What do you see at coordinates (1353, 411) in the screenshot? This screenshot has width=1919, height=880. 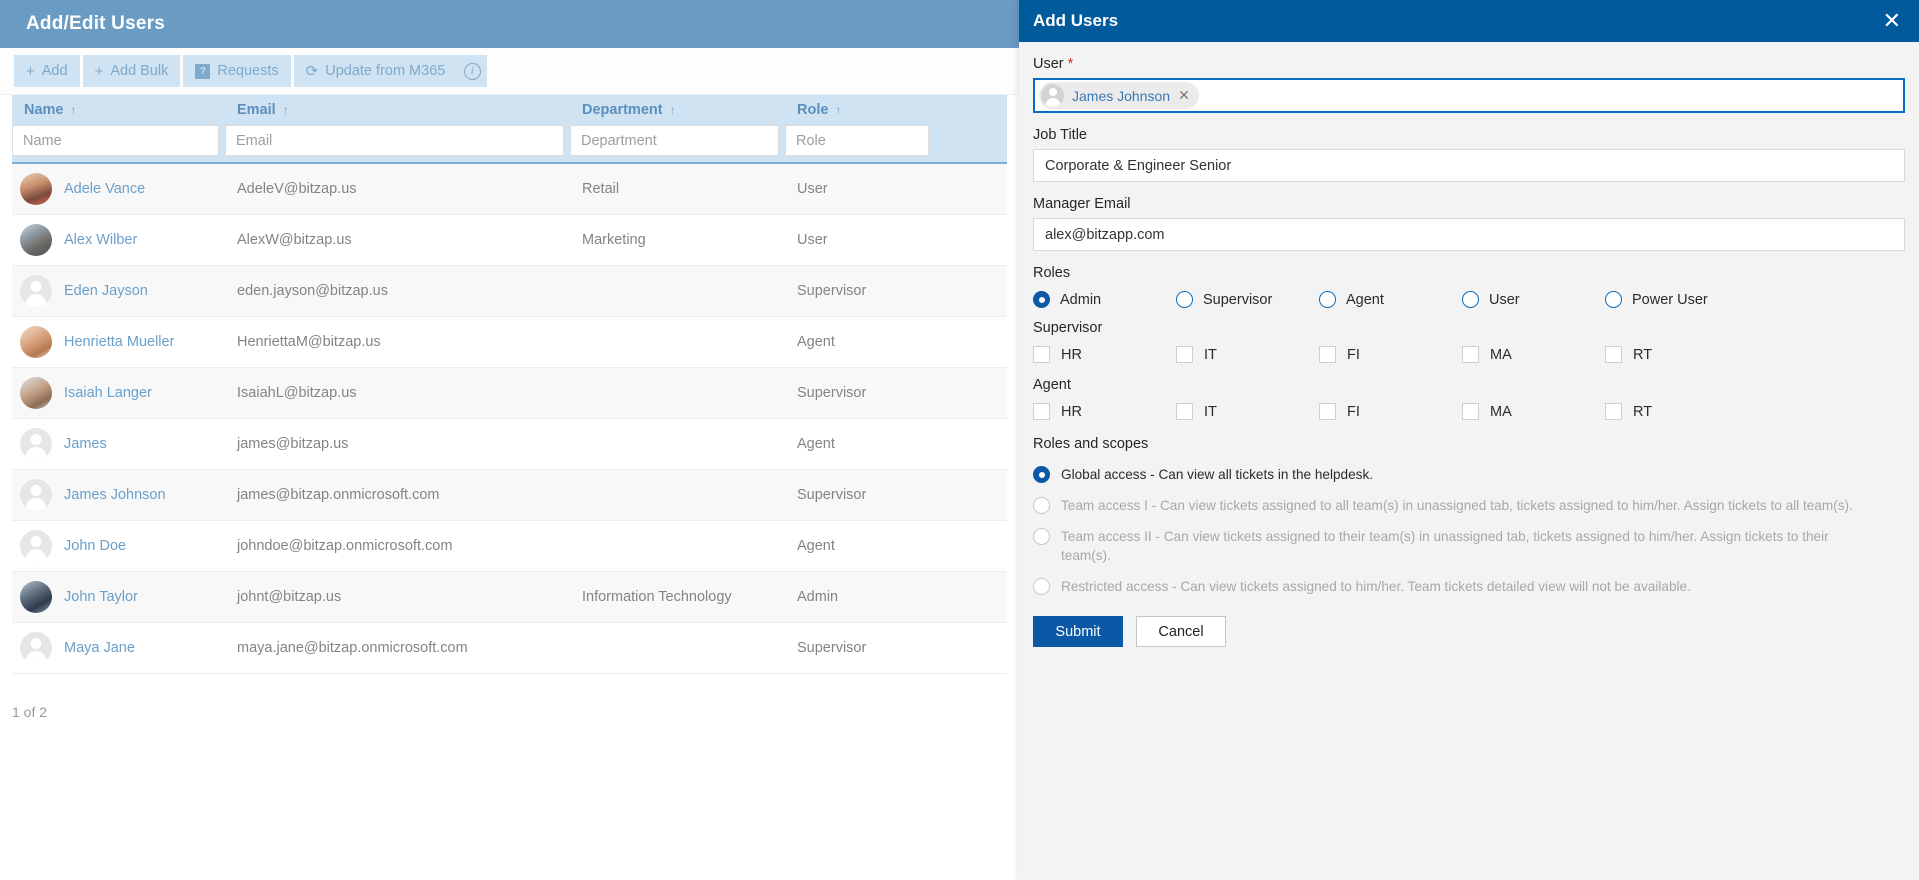 I see `agent-checkbox-label: FI` at bounding box center [1353, 411].